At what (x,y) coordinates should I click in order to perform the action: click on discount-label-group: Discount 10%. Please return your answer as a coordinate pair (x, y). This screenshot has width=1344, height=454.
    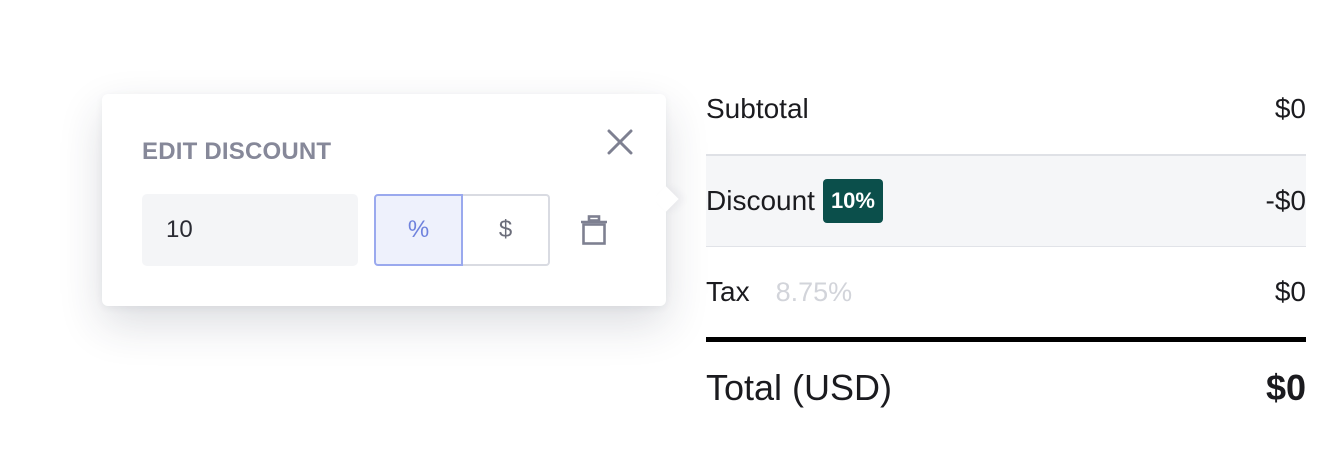
    Looking at the image, I should click on (794, 201).